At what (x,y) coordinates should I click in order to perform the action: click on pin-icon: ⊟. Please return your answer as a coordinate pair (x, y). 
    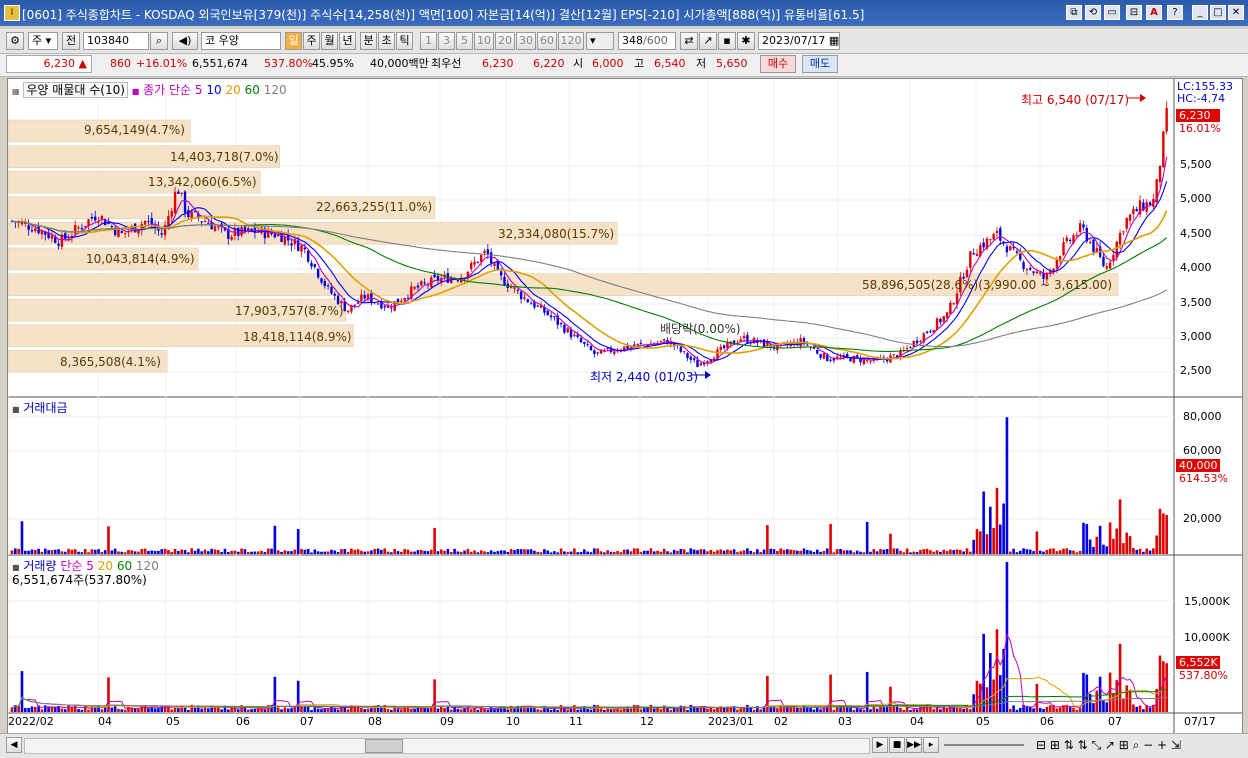
    Looking at the image, I should click on (1134, 12).